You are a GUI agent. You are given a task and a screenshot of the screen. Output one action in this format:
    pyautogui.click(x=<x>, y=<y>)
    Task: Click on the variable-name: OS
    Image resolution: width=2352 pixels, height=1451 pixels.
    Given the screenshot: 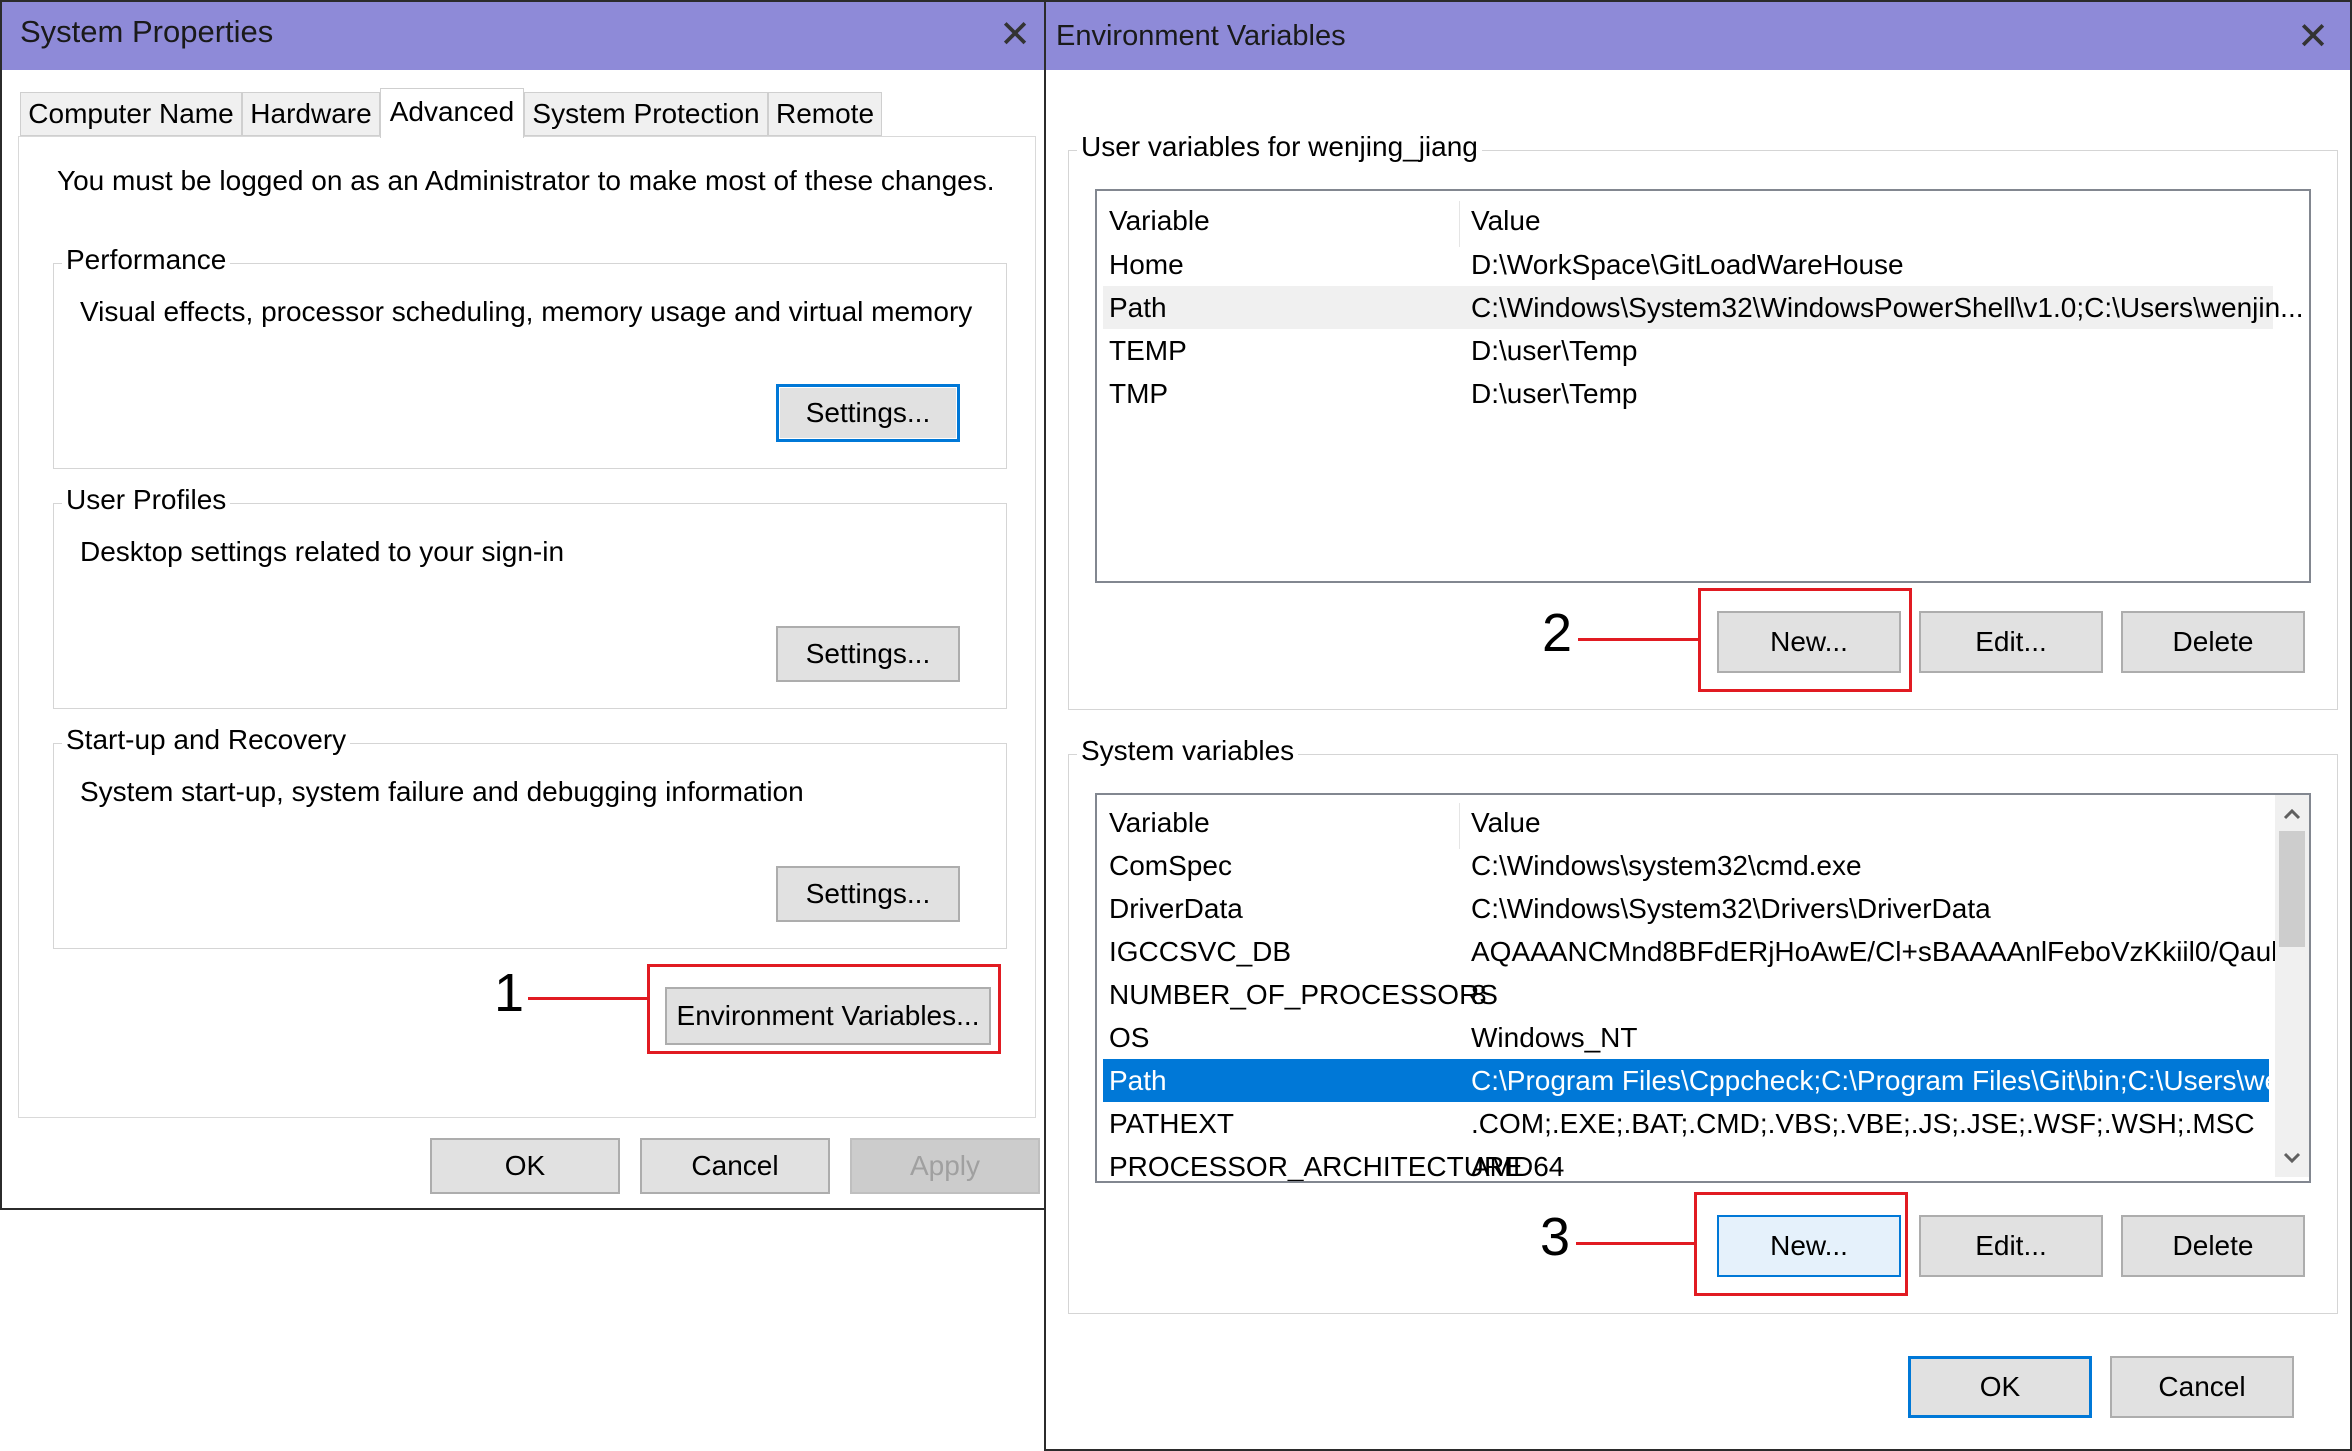 What is the action you would take?
    pyautogui.click(x=1129, y=1037)
    